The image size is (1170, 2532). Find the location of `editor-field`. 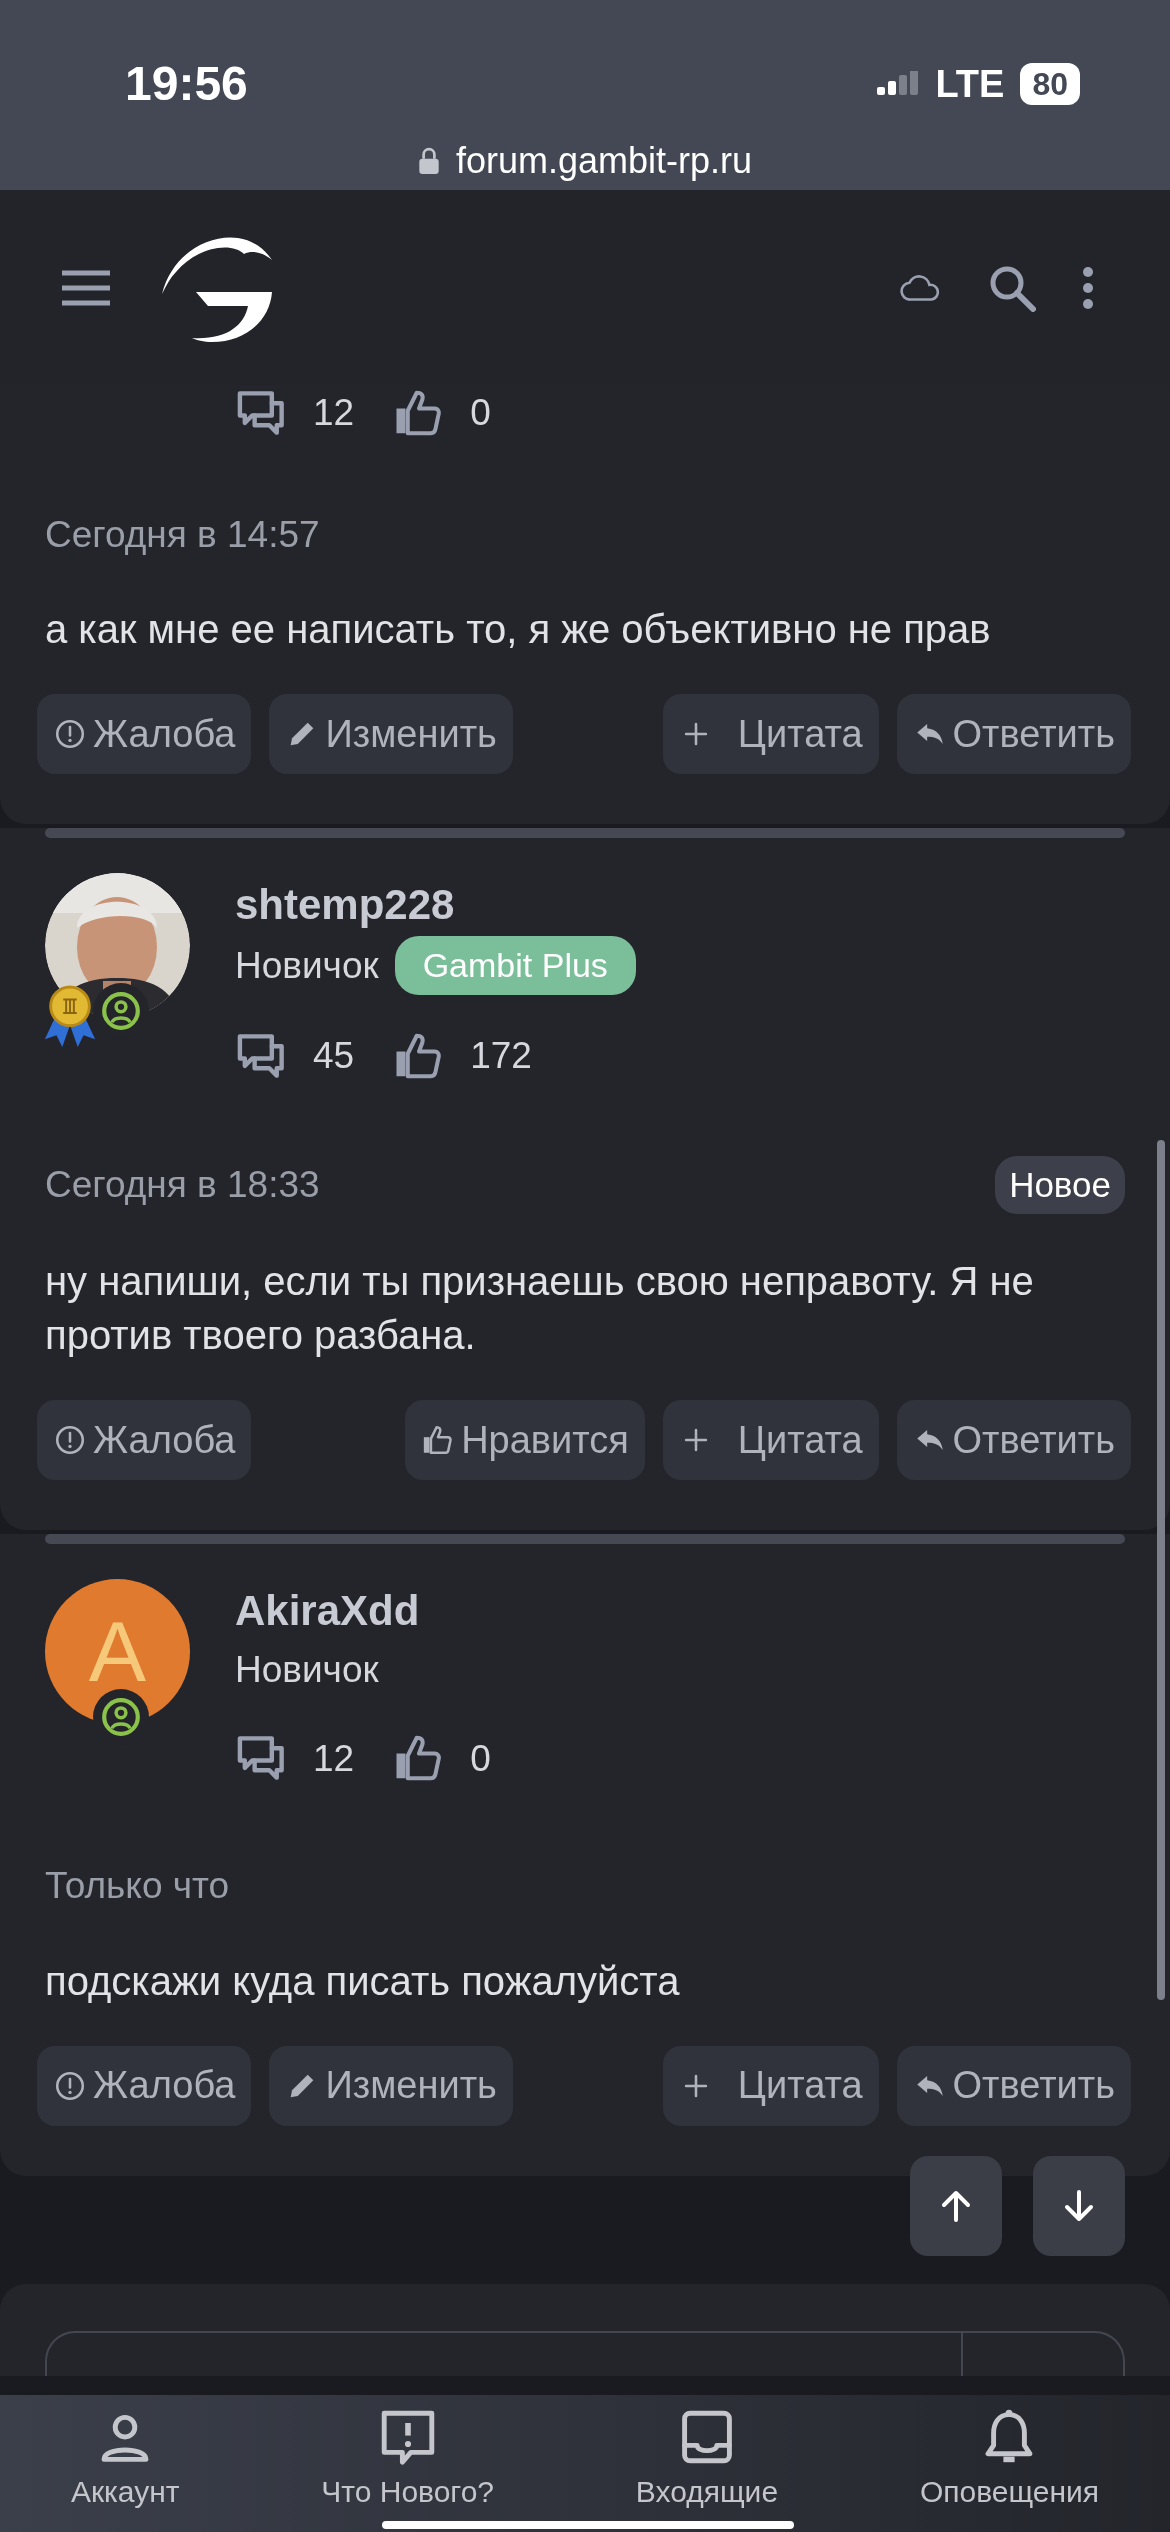

editor-field is located at coordinates (585, 2353).